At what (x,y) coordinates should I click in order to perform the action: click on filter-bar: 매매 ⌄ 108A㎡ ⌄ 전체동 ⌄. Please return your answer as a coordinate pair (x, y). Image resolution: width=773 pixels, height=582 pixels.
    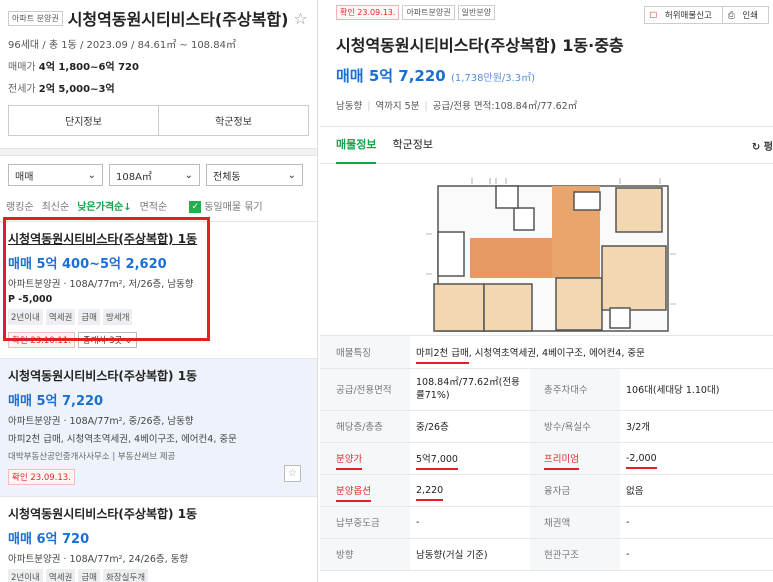
    Looking at the image, I should click on (158, 171).